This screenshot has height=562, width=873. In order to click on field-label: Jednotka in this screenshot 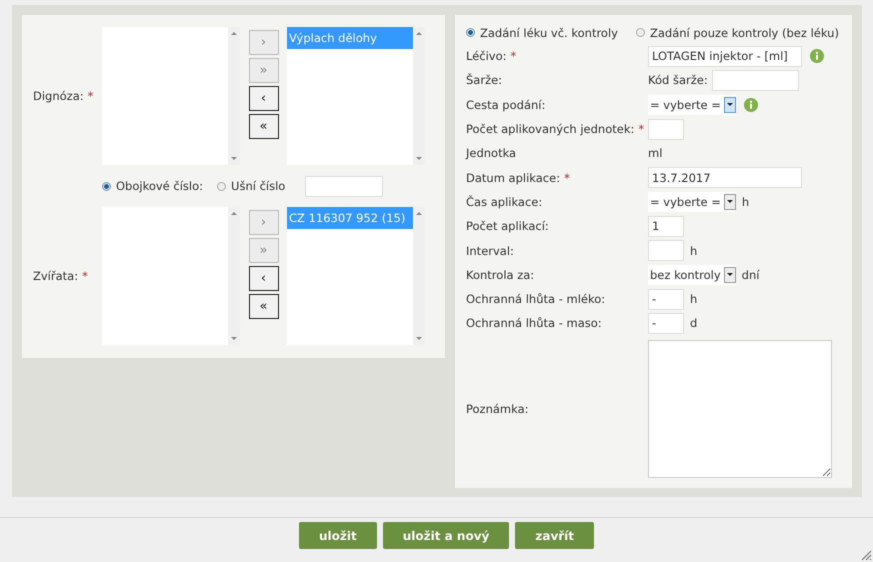, I will do `click(491, 153)`.